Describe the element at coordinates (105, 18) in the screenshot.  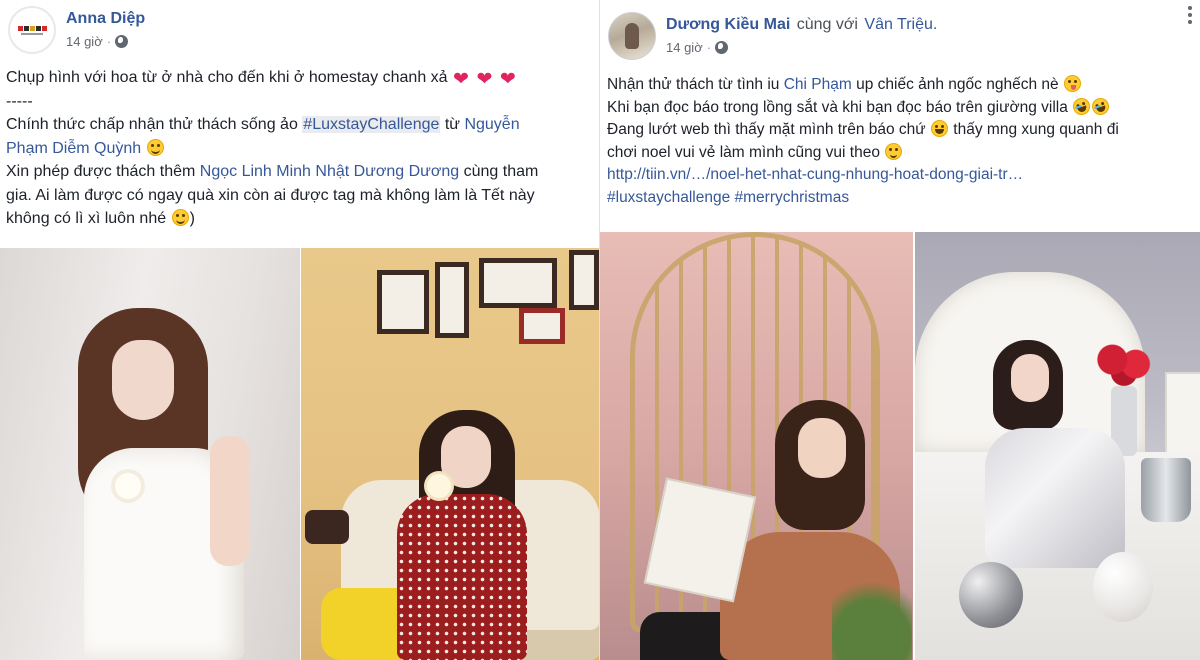
I see `author-name: Anna Diệp` at that location.